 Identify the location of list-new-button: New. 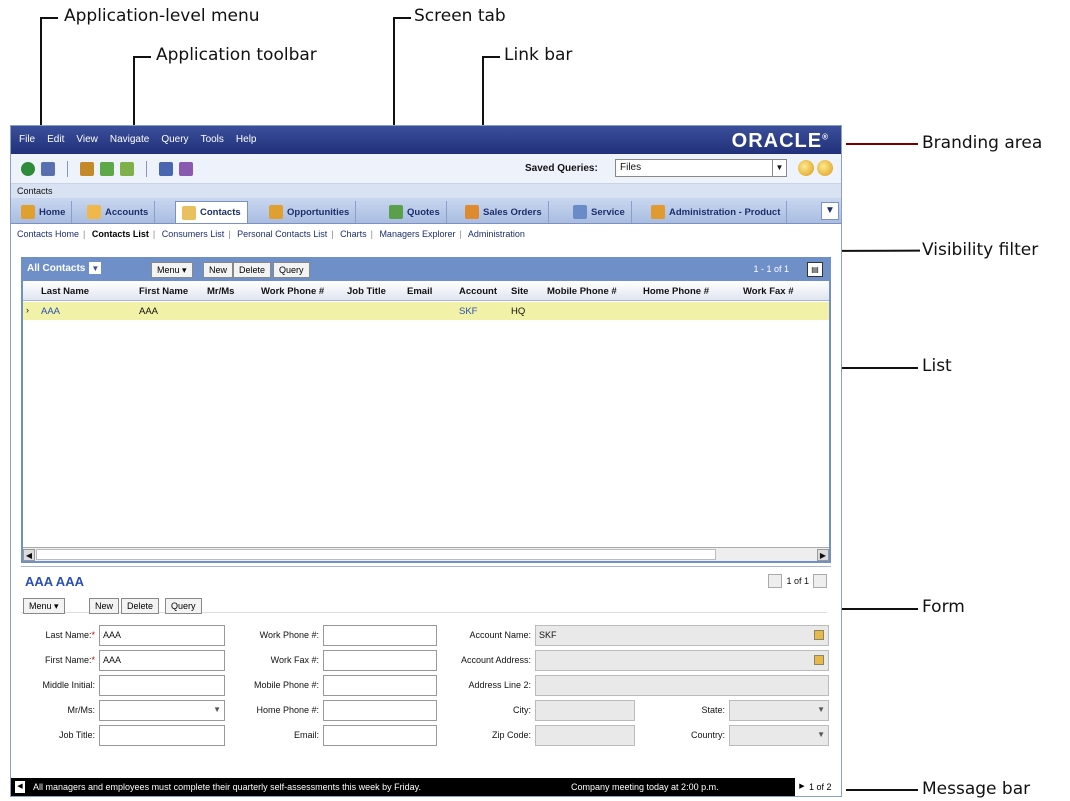
(218, 270).